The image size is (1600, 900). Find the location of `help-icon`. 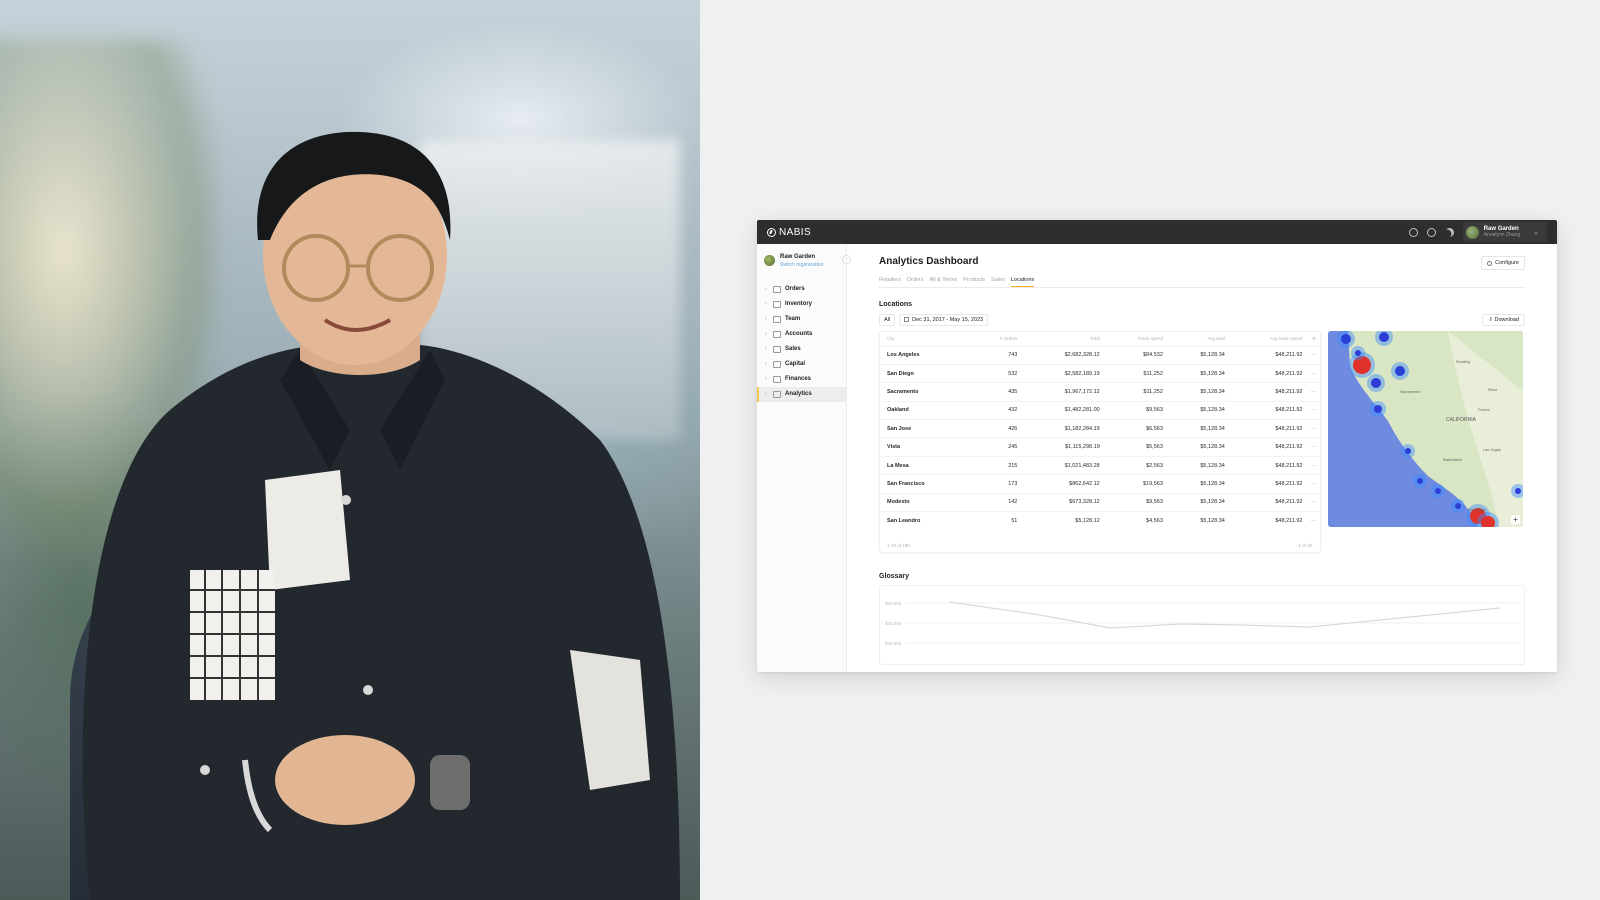

help-icon is located at coordinates (1413, 232).